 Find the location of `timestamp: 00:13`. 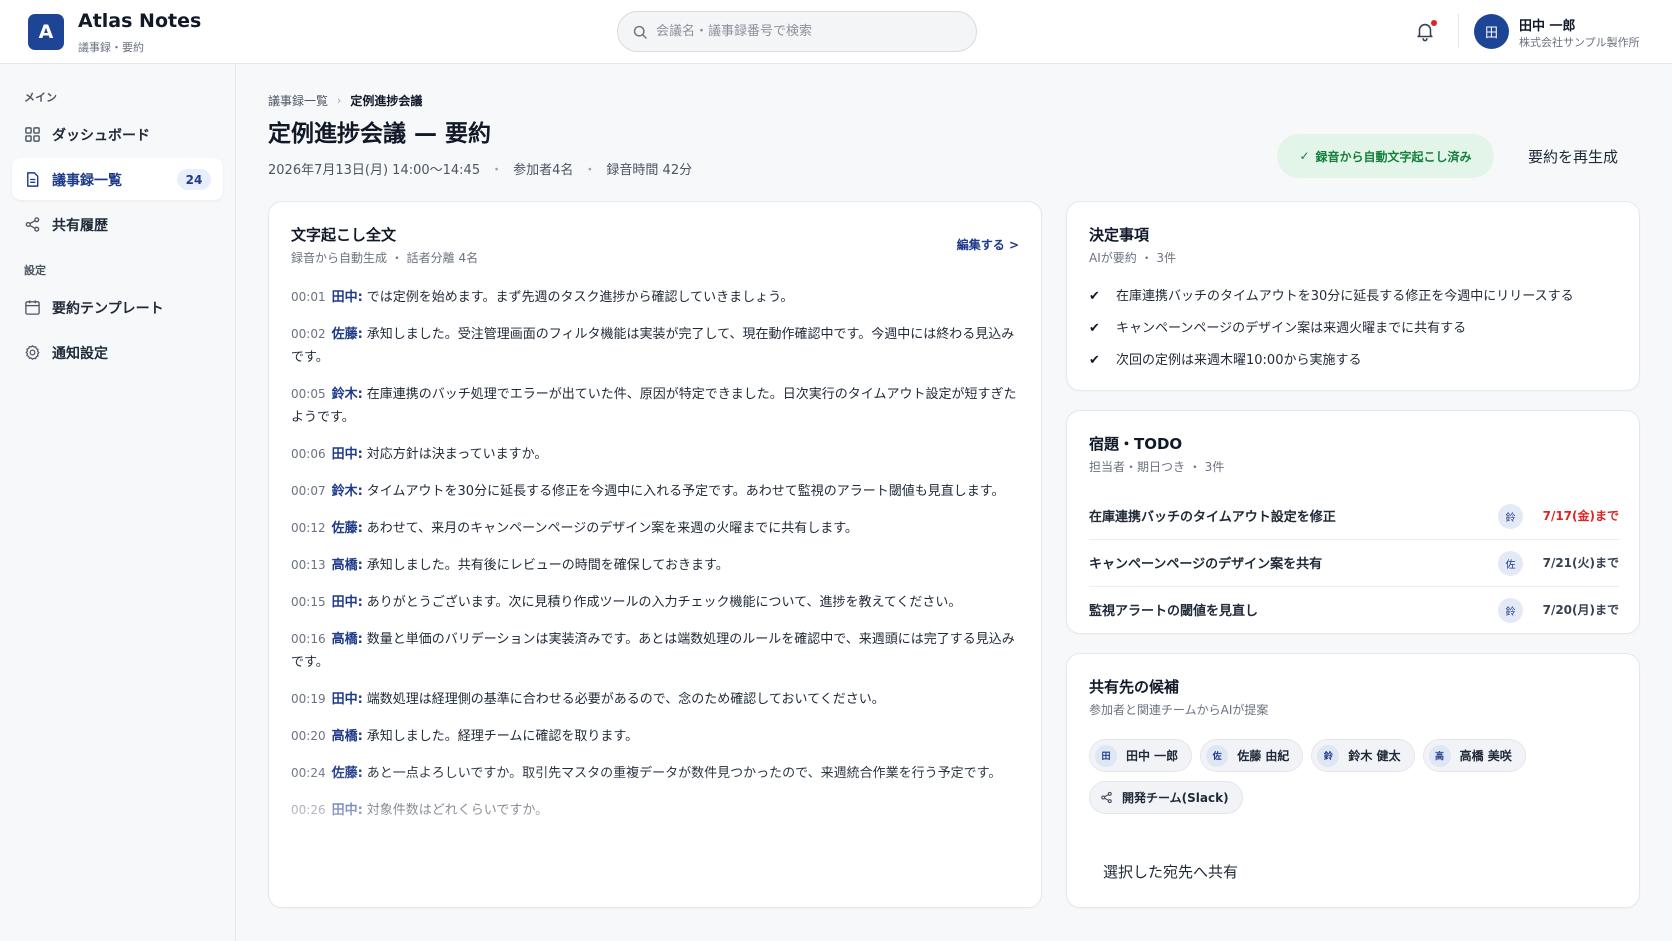

timestamp: 00:13 is located at coordinates (308, 565).